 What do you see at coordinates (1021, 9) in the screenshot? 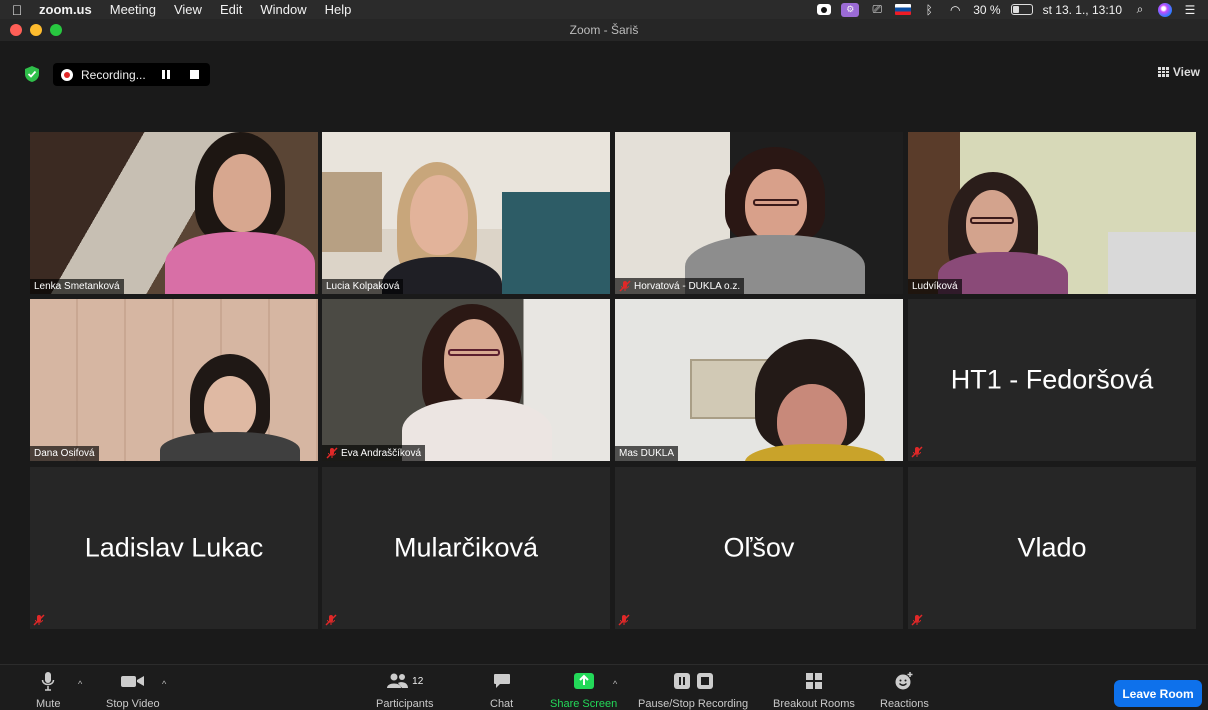
I see `battery-icon` at bounding box center [1021, 9].